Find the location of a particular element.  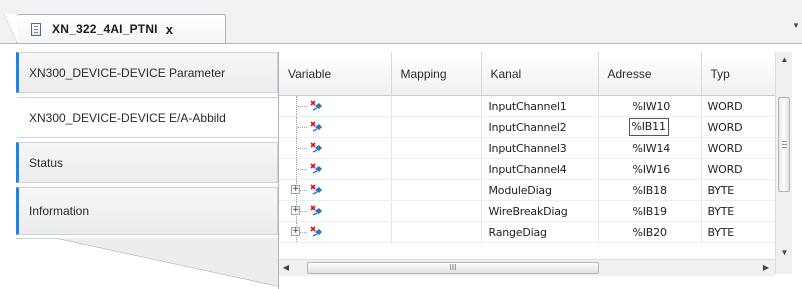

cell-adresse: %IB11 is located at coordinates (650, 127).